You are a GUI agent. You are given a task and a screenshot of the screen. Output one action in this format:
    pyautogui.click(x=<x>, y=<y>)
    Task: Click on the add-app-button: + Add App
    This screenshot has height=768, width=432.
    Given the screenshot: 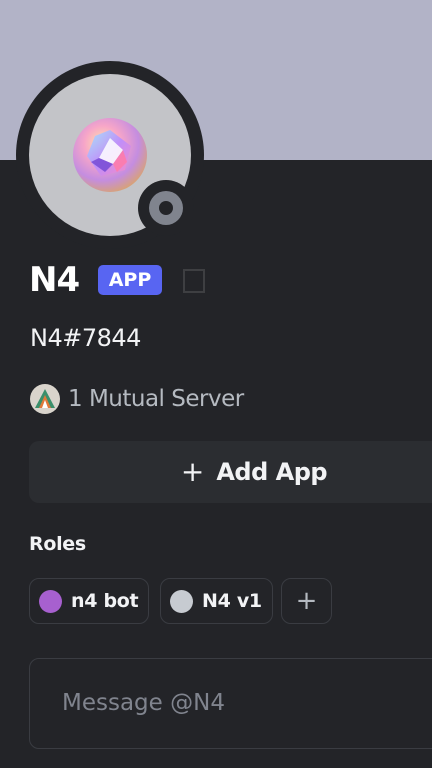 What is the action you would take?
    pyautogui.click(x=230, y=472)
    